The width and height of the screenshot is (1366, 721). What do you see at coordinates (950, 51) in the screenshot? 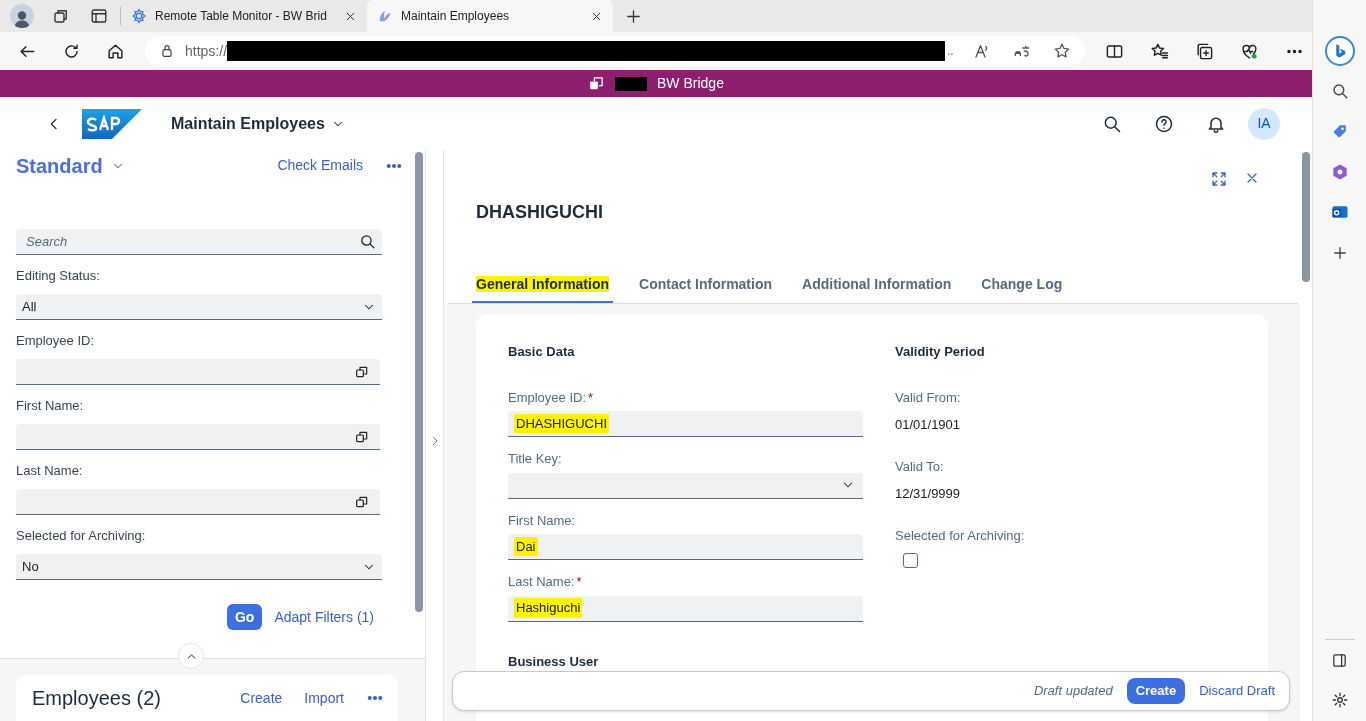
I see `url-ellipsis: ..` at bounding box center [950, 51].